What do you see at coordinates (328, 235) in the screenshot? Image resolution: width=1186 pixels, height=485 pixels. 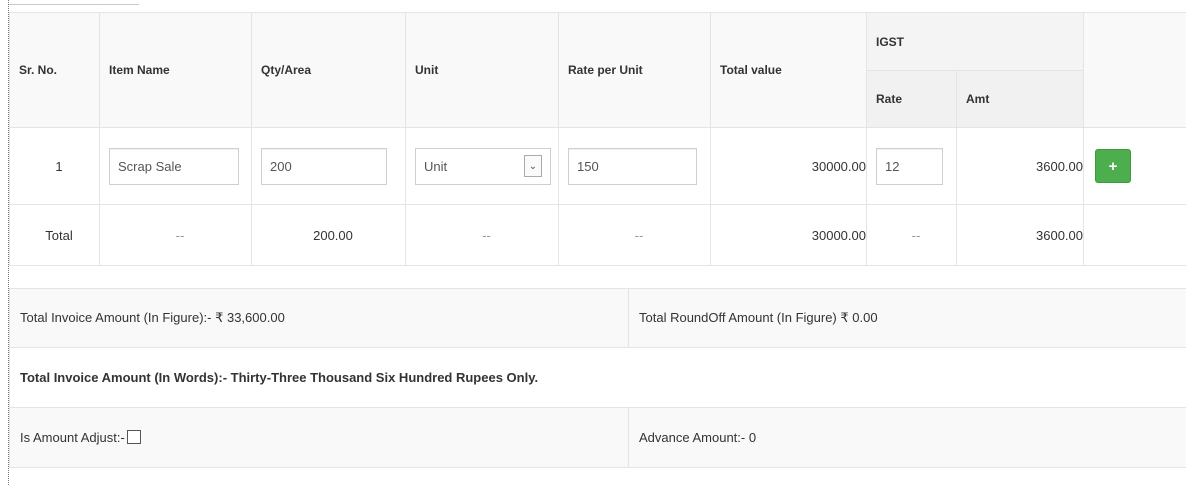 I see `total-qty-area: 200.00` at bounding box center [328, 235].